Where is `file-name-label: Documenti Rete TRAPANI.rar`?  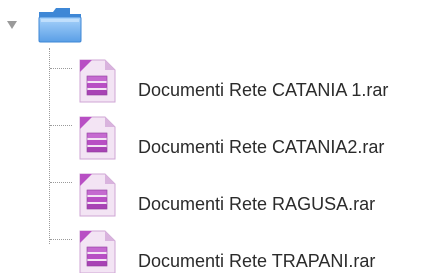 file-name-label: Documenti Rete TRAPANI.rar is located at coordinates (256, 261).